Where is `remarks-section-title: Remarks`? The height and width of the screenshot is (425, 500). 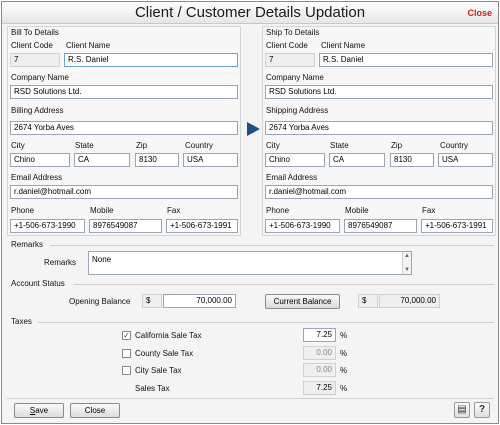
remarks-section-title: Remarks is located at coordinates (27, 244).